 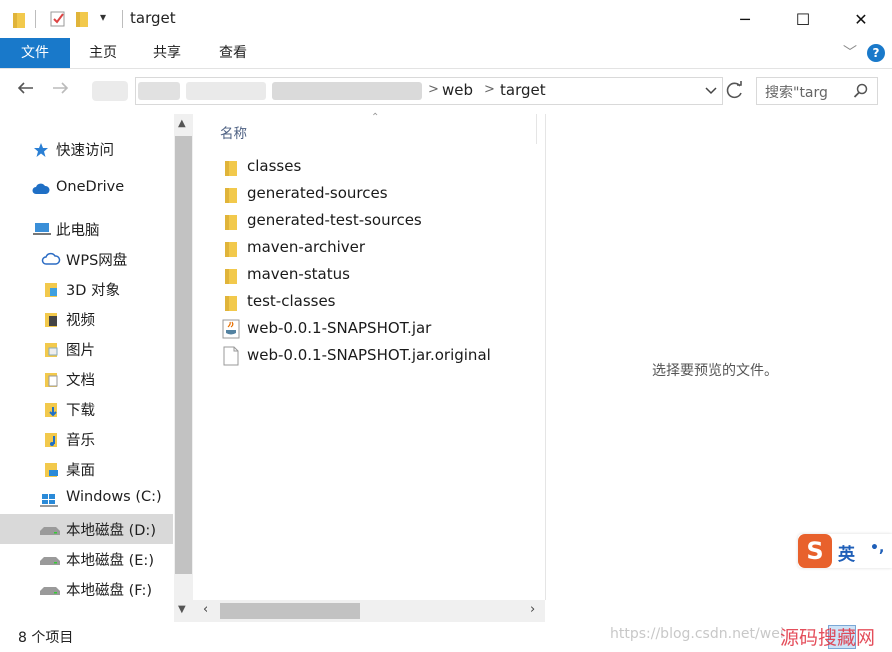 What do you see at coordinates (35, 53) in the screenshot?
I see `tab-file: 文件` at bounding box center [35, 53].